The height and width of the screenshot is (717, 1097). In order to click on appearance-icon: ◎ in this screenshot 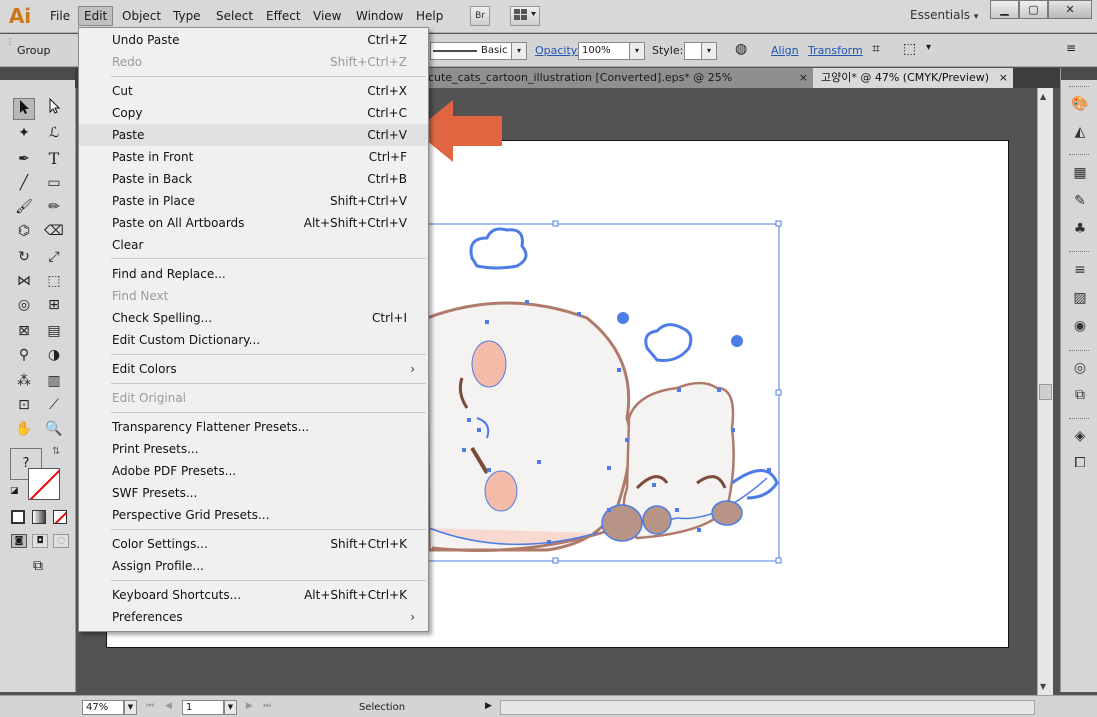, I will do `click(1080, 368)`.